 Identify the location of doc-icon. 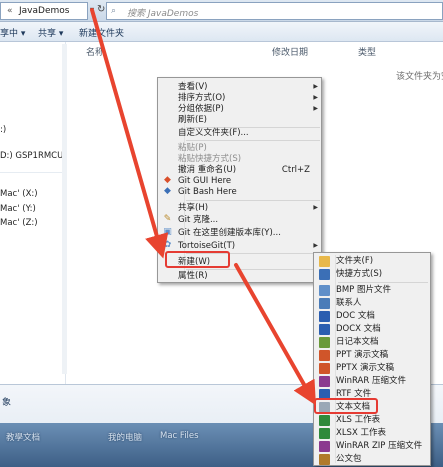
(324, 316).